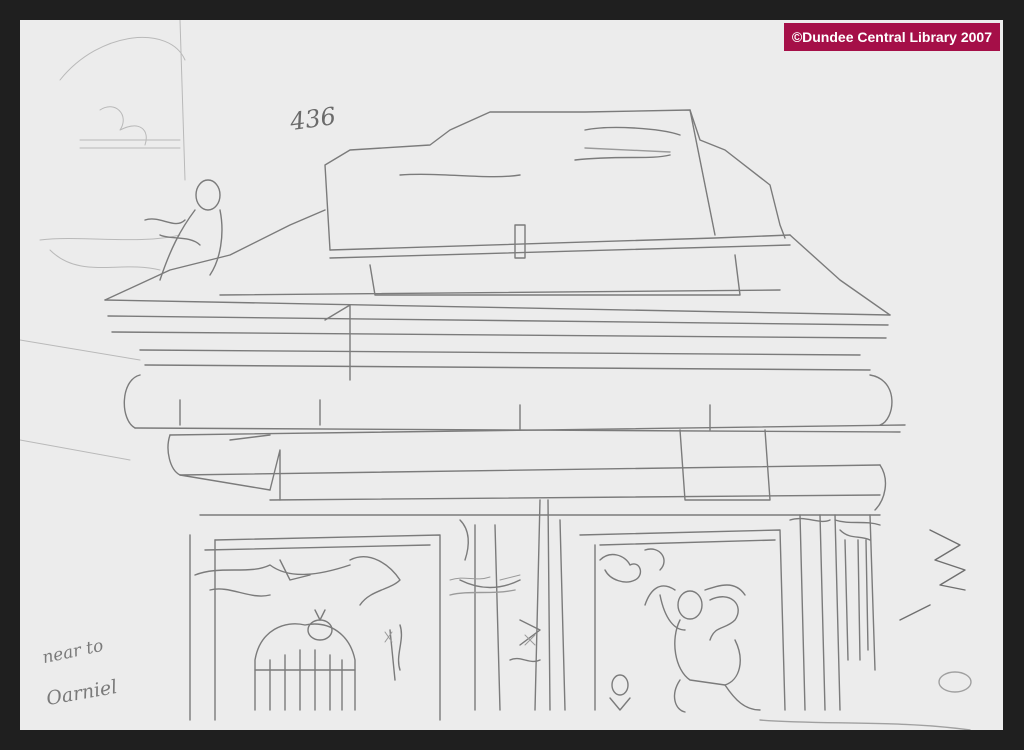 The height and width of the screenshot is (750, 1024). What do you see at coordinates (460, 610) in the screenshot?
I see `inscription-marks` at bounding box center [460, 610].